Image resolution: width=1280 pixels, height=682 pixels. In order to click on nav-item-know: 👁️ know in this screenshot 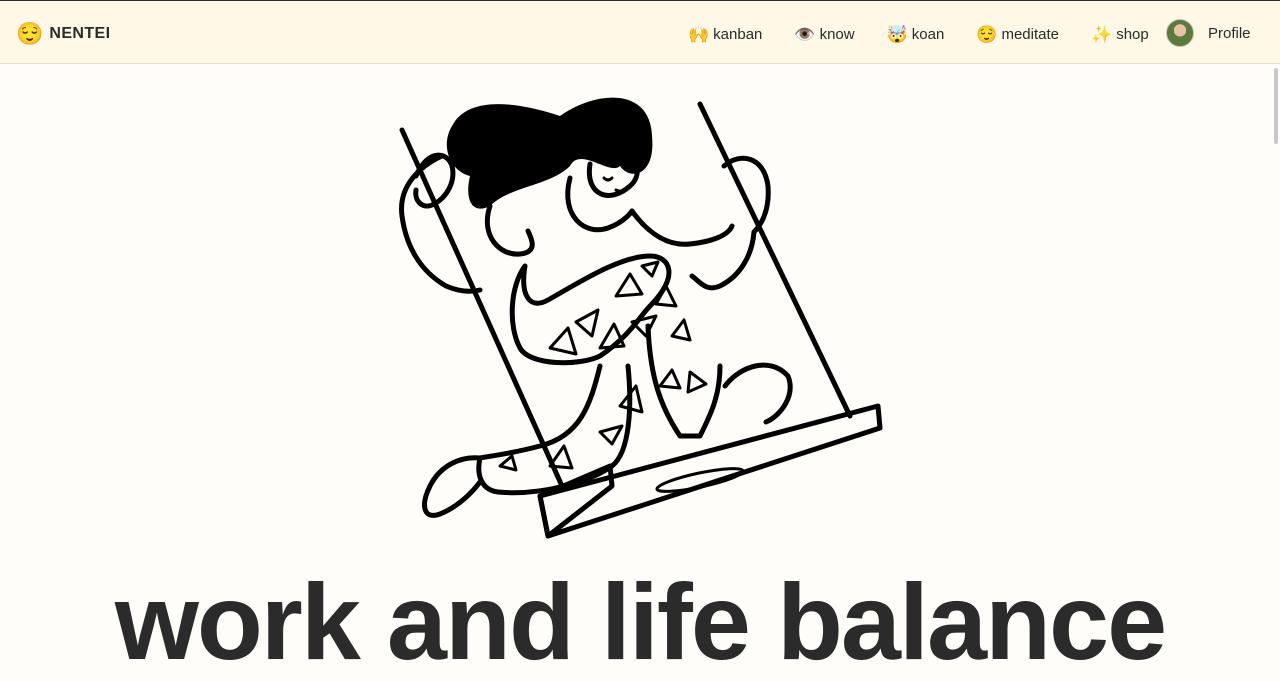, I will do `click(824, 34)`.